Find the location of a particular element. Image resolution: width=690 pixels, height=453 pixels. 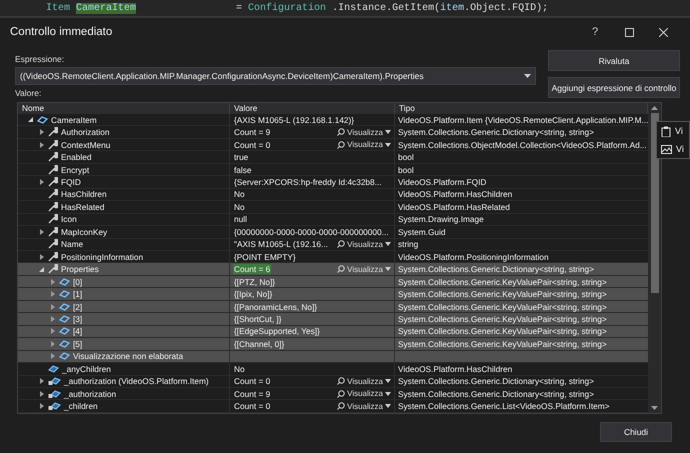

table-row: [0] {[PTZ, No]} System.Collections.Generic.KeyValuePair<string, string> is located at coordinates (333, 282).